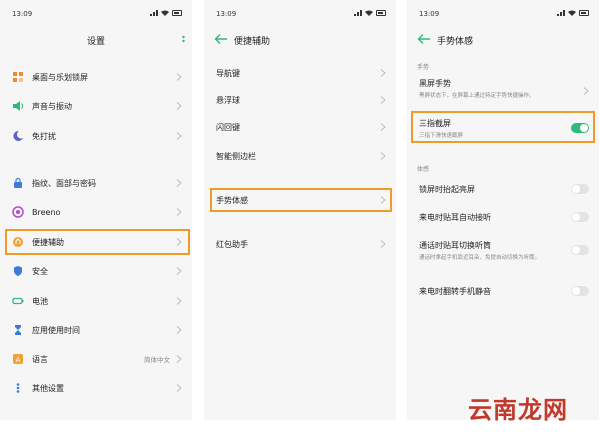 The height and width of the screenshot is (432, 600). Describe the element at coordinates (18, 330) in the screenshot. I see `hourglass-icon` at that location.